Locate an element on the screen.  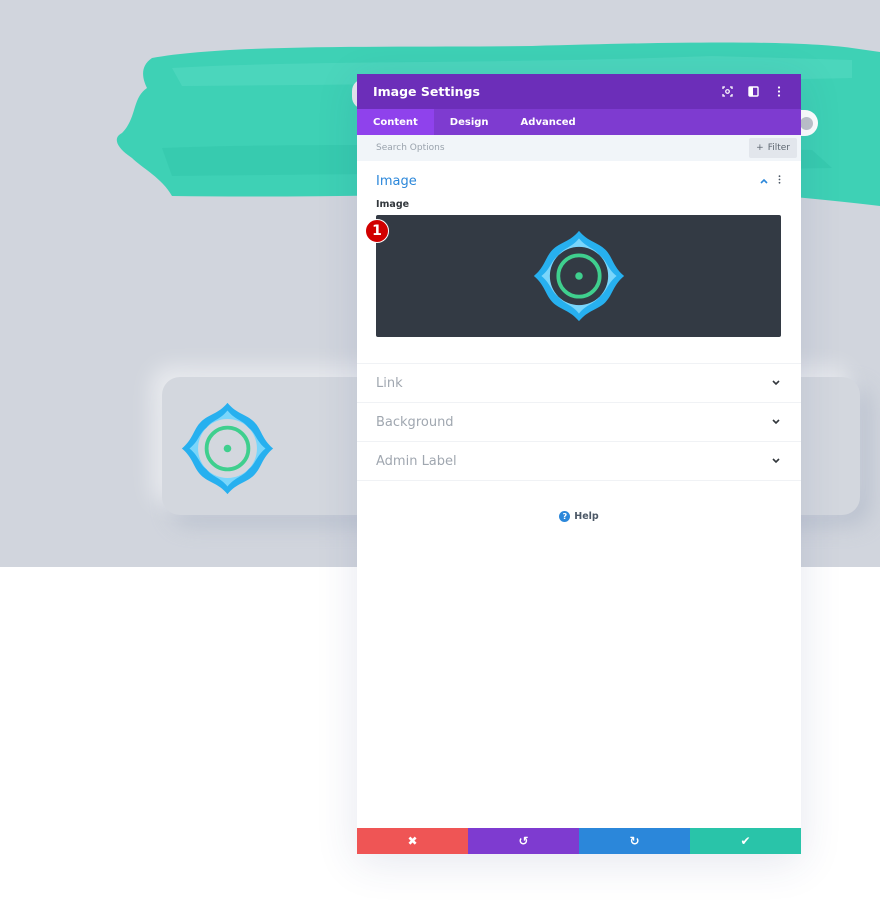
plus-icon: + is located at coordinates (760, 148).